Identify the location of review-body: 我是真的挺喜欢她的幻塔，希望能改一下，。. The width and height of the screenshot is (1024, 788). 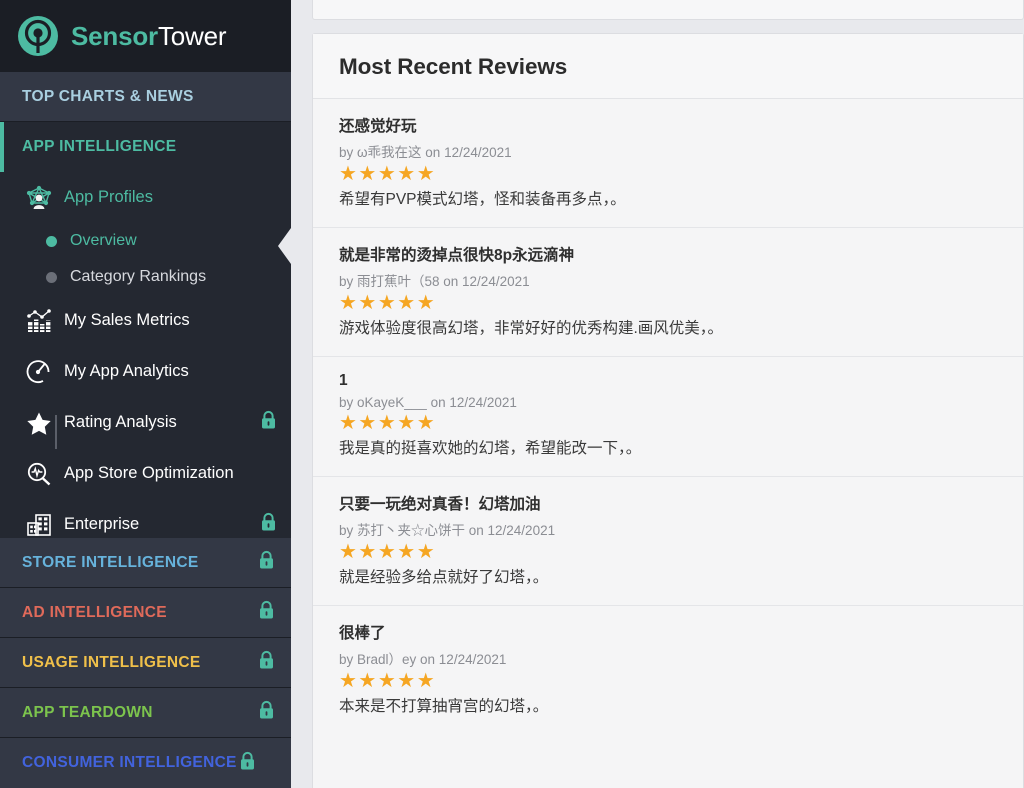
(490, 448).